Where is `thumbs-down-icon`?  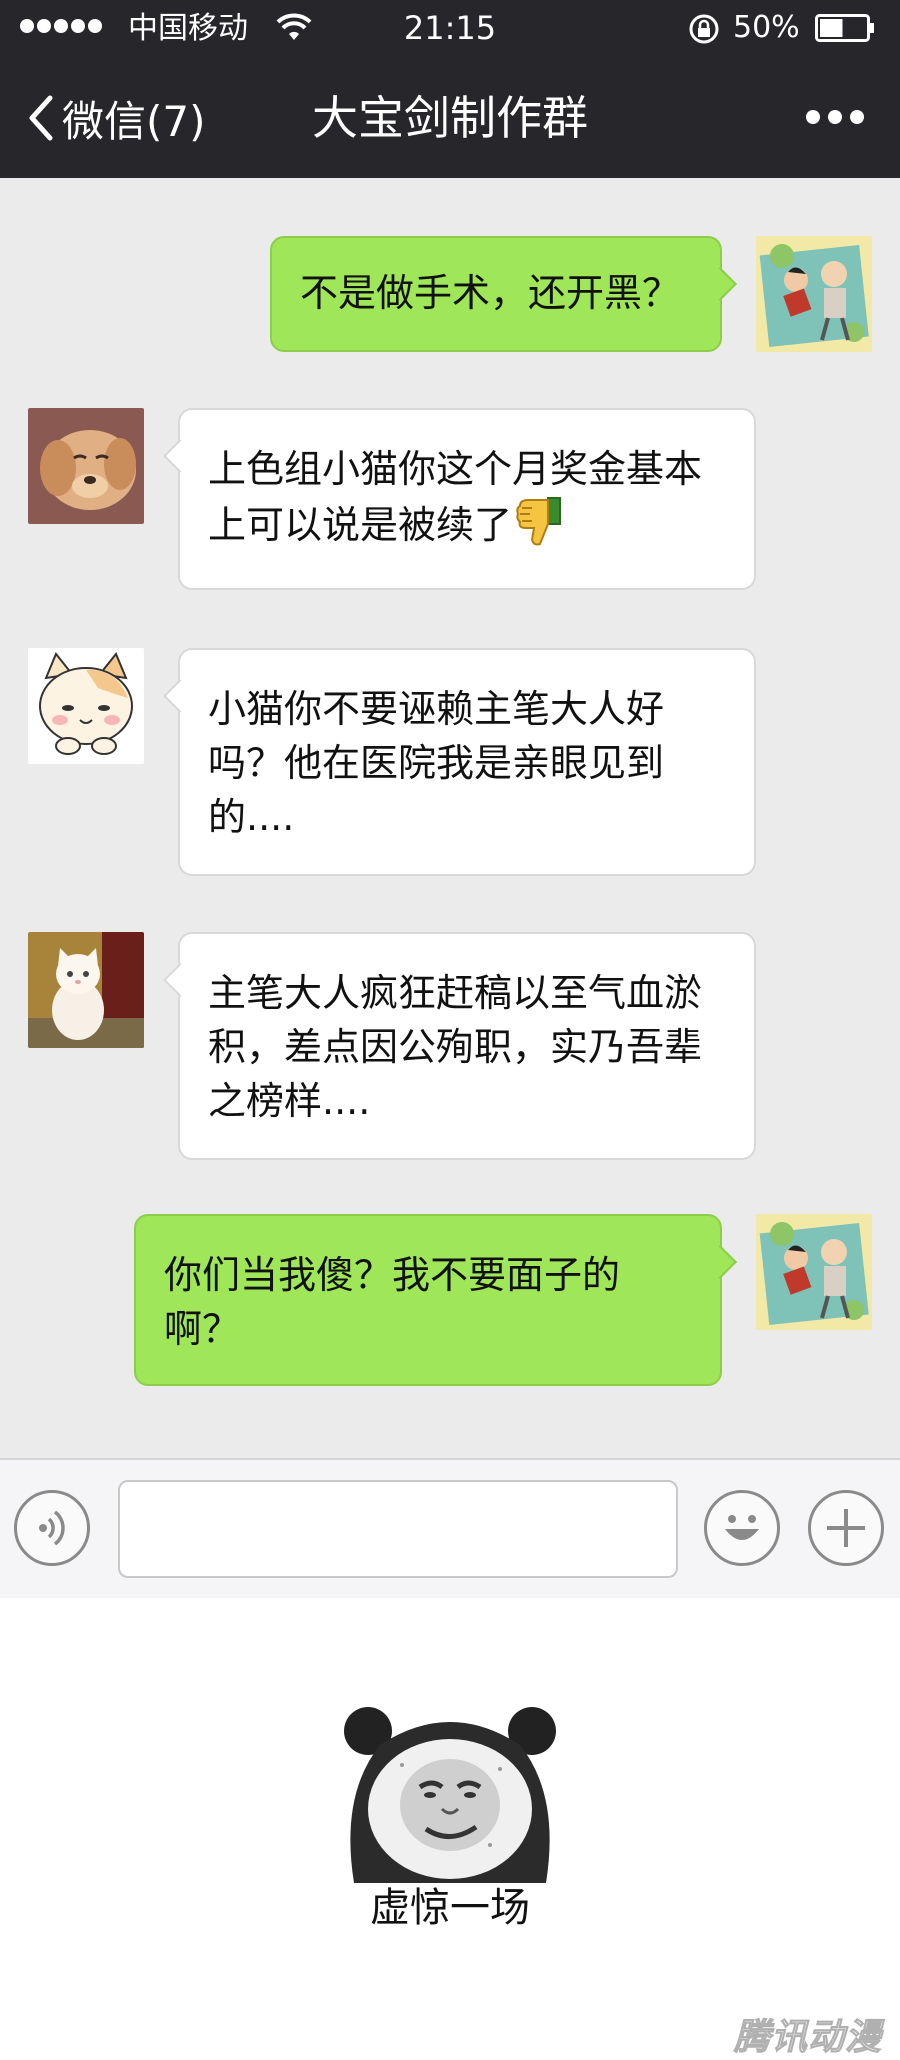 thumbs-down-icon is located at coordinates (539, 521).